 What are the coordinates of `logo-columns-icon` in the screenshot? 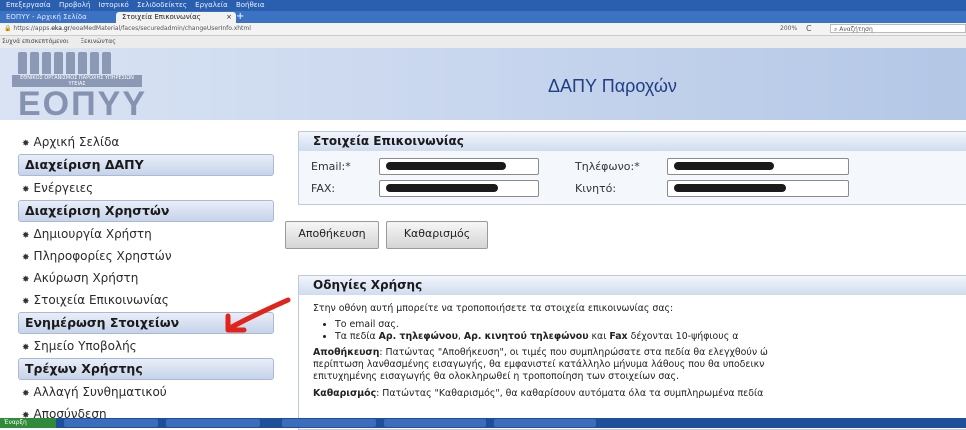 It's located at (97, 63).